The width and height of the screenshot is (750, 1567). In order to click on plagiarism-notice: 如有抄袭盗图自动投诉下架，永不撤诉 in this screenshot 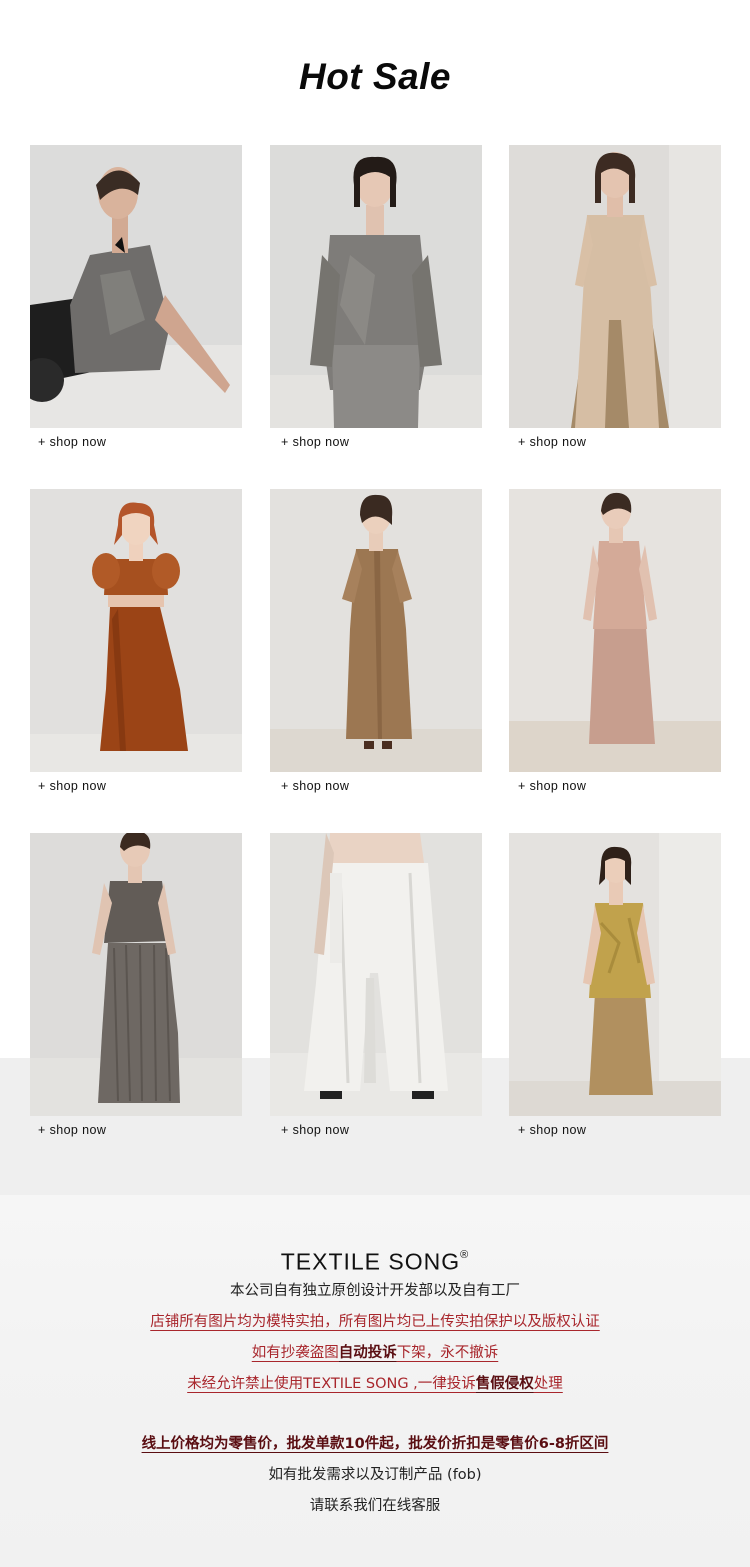, I will do `click(375, 1353)`.